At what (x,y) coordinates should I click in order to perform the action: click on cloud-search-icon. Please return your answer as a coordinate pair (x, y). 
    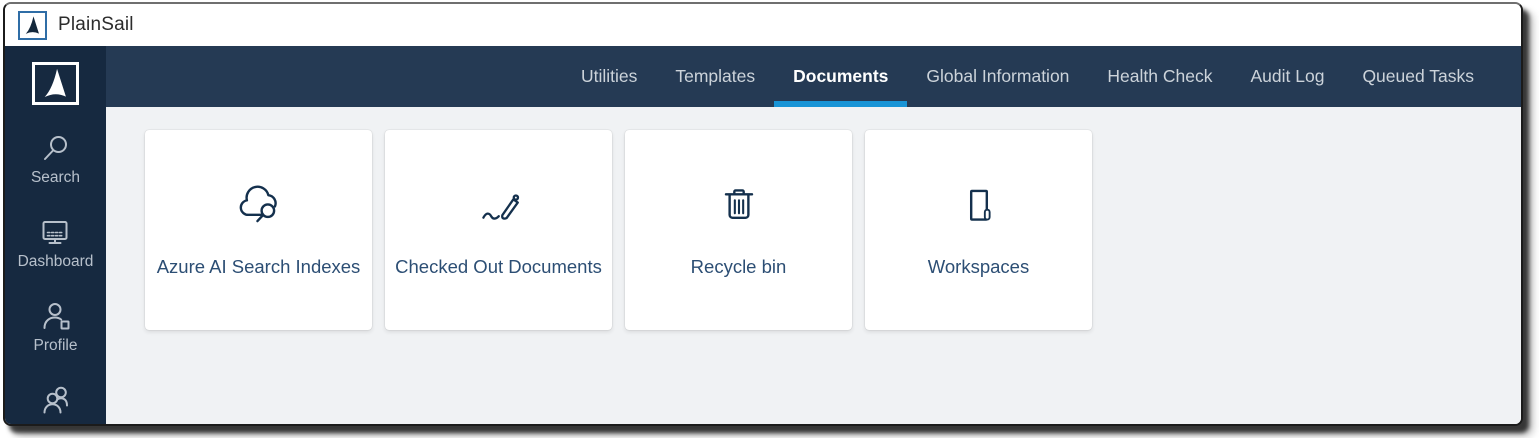
    Looking at the image, I should click on (259, 206).